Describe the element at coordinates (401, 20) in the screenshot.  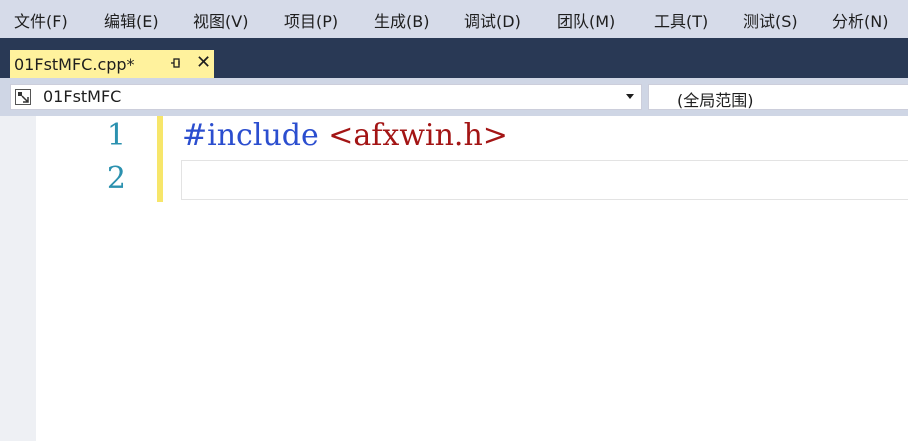
I see `menu-build: 生成(B)` at that location.